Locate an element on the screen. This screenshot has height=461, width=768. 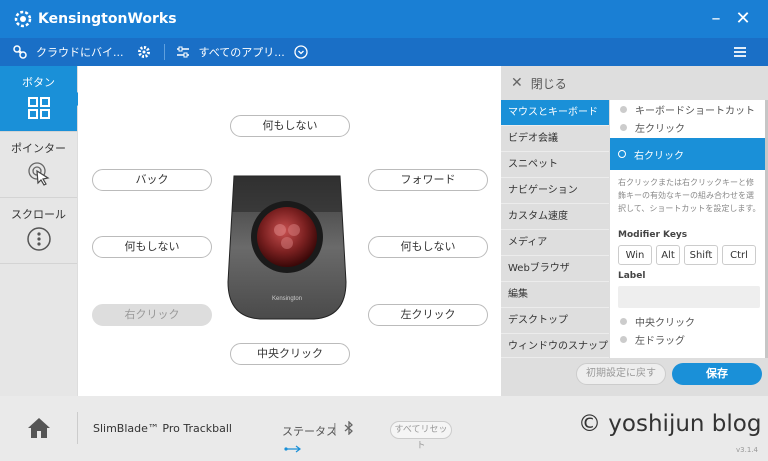
mapping-bottom-button: 中央クリック is located at coordinates (290, 354).